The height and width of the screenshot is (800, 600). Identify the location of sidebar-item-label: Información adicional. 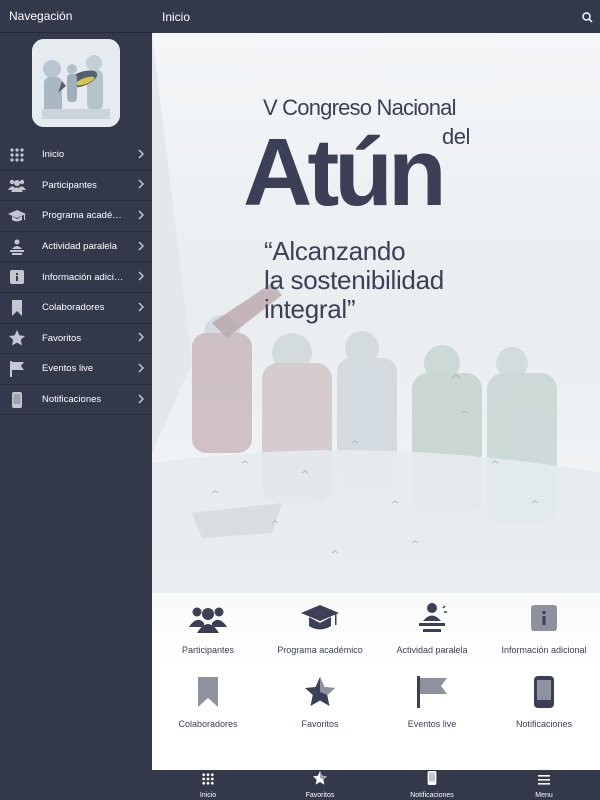
(85, 277).